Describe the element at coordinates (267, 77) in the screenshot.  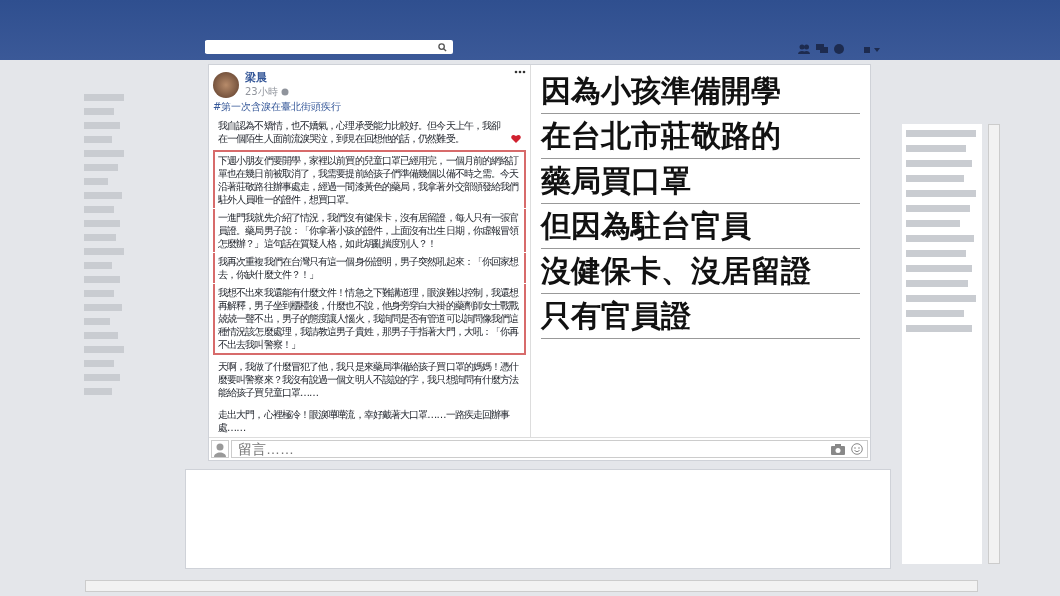
I see `author-name: 梁晨` at that location.